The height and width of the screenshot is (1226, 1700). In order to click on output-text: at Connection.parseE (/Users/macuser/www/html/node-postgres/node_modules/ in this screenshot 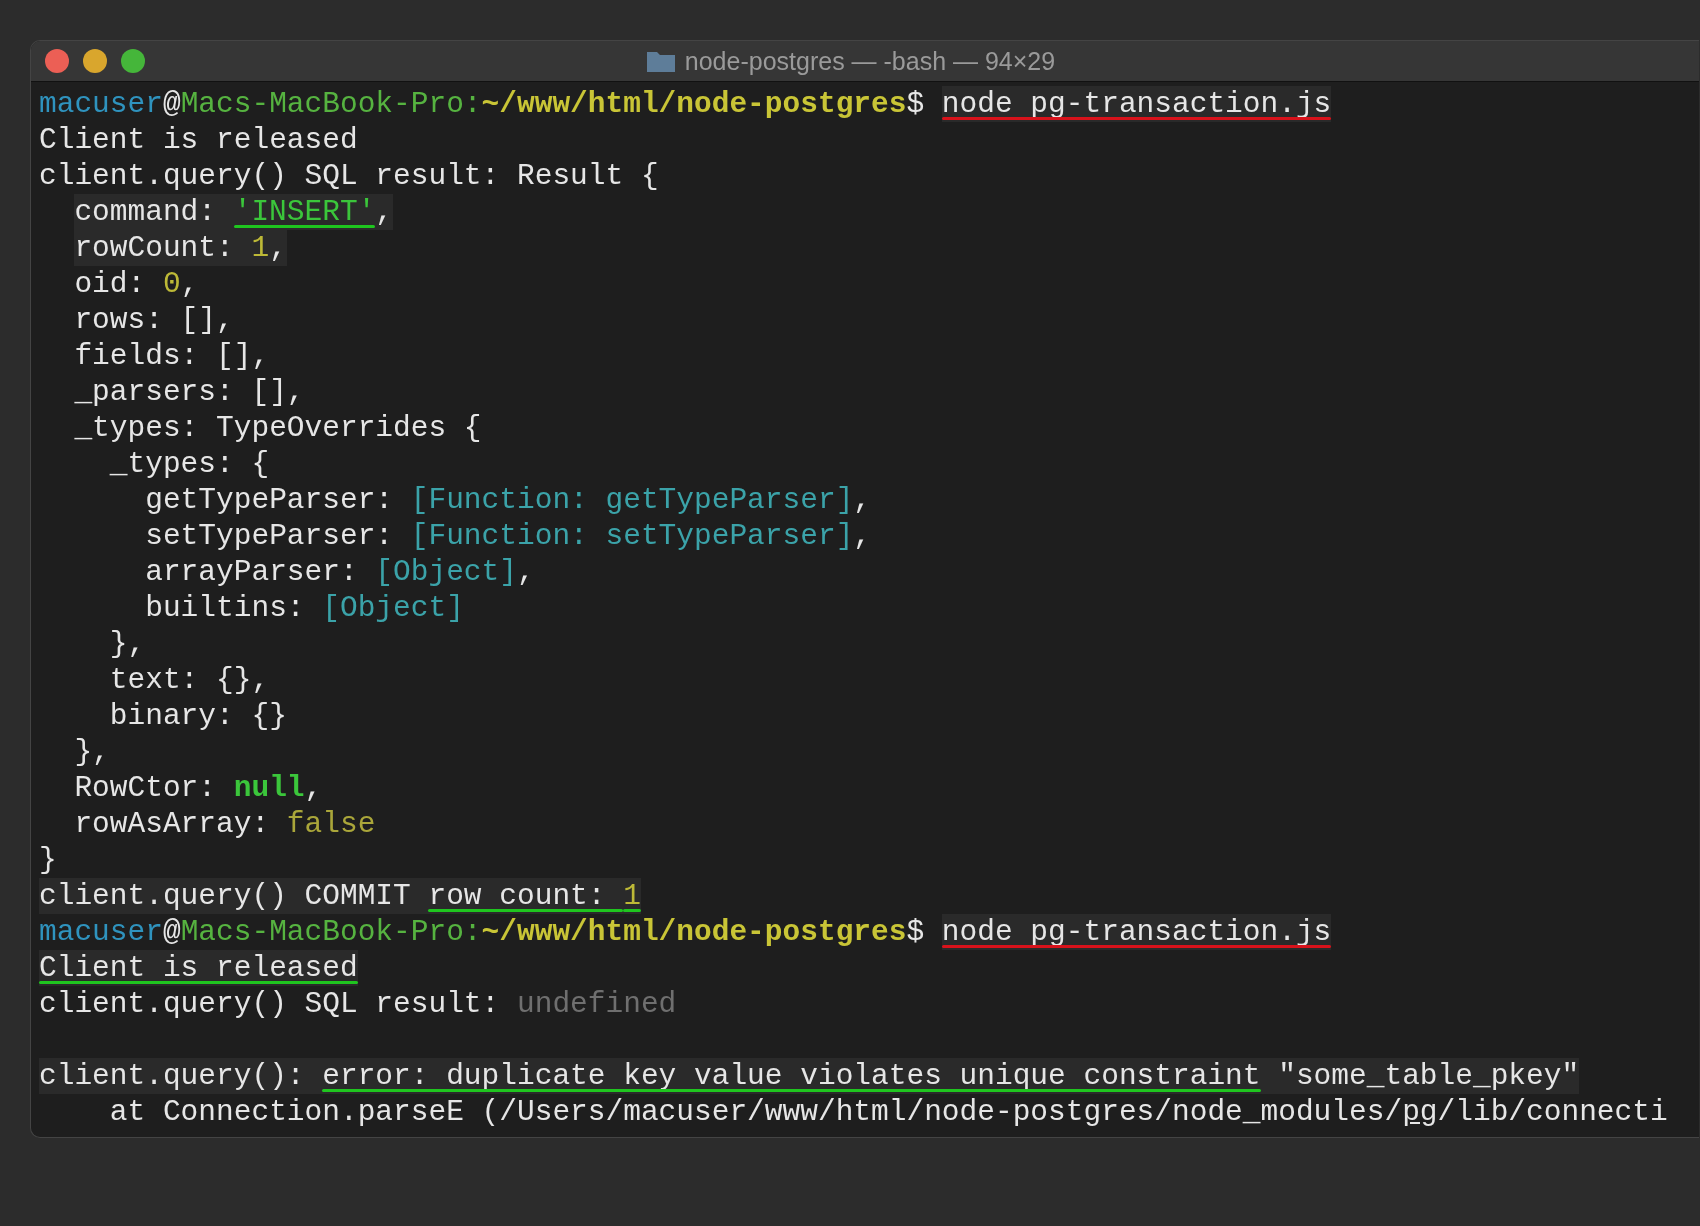, I will do `click(755, 1112)`.